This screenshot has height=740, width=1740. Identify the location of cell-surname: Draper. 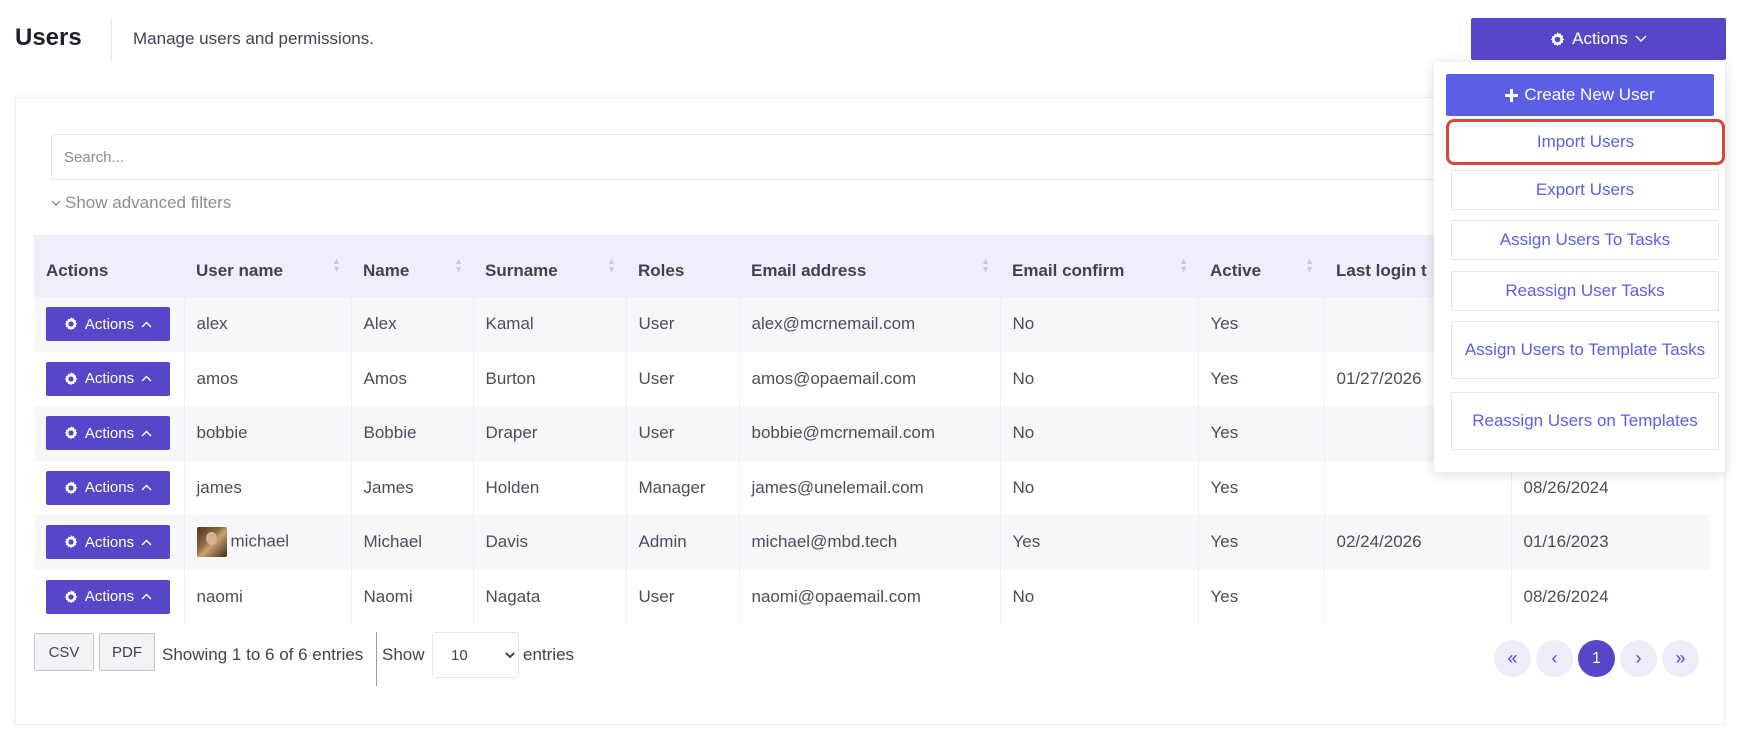
(550, 433).